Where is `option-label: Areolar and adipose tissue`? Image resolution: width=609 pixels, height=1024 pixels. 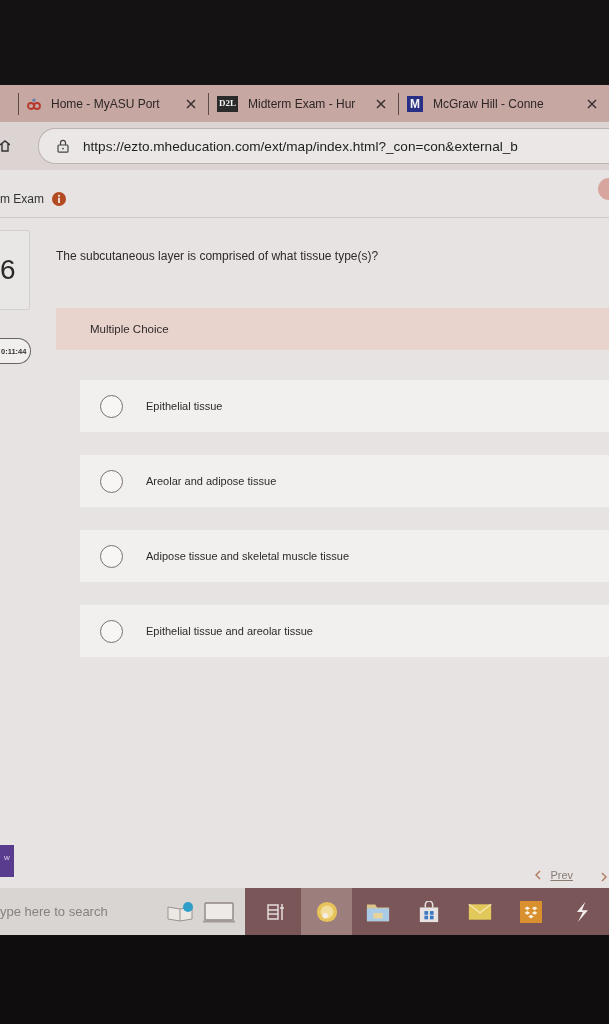 option-label: Areolar and adipose tissue is located at coordinates (211, 481).